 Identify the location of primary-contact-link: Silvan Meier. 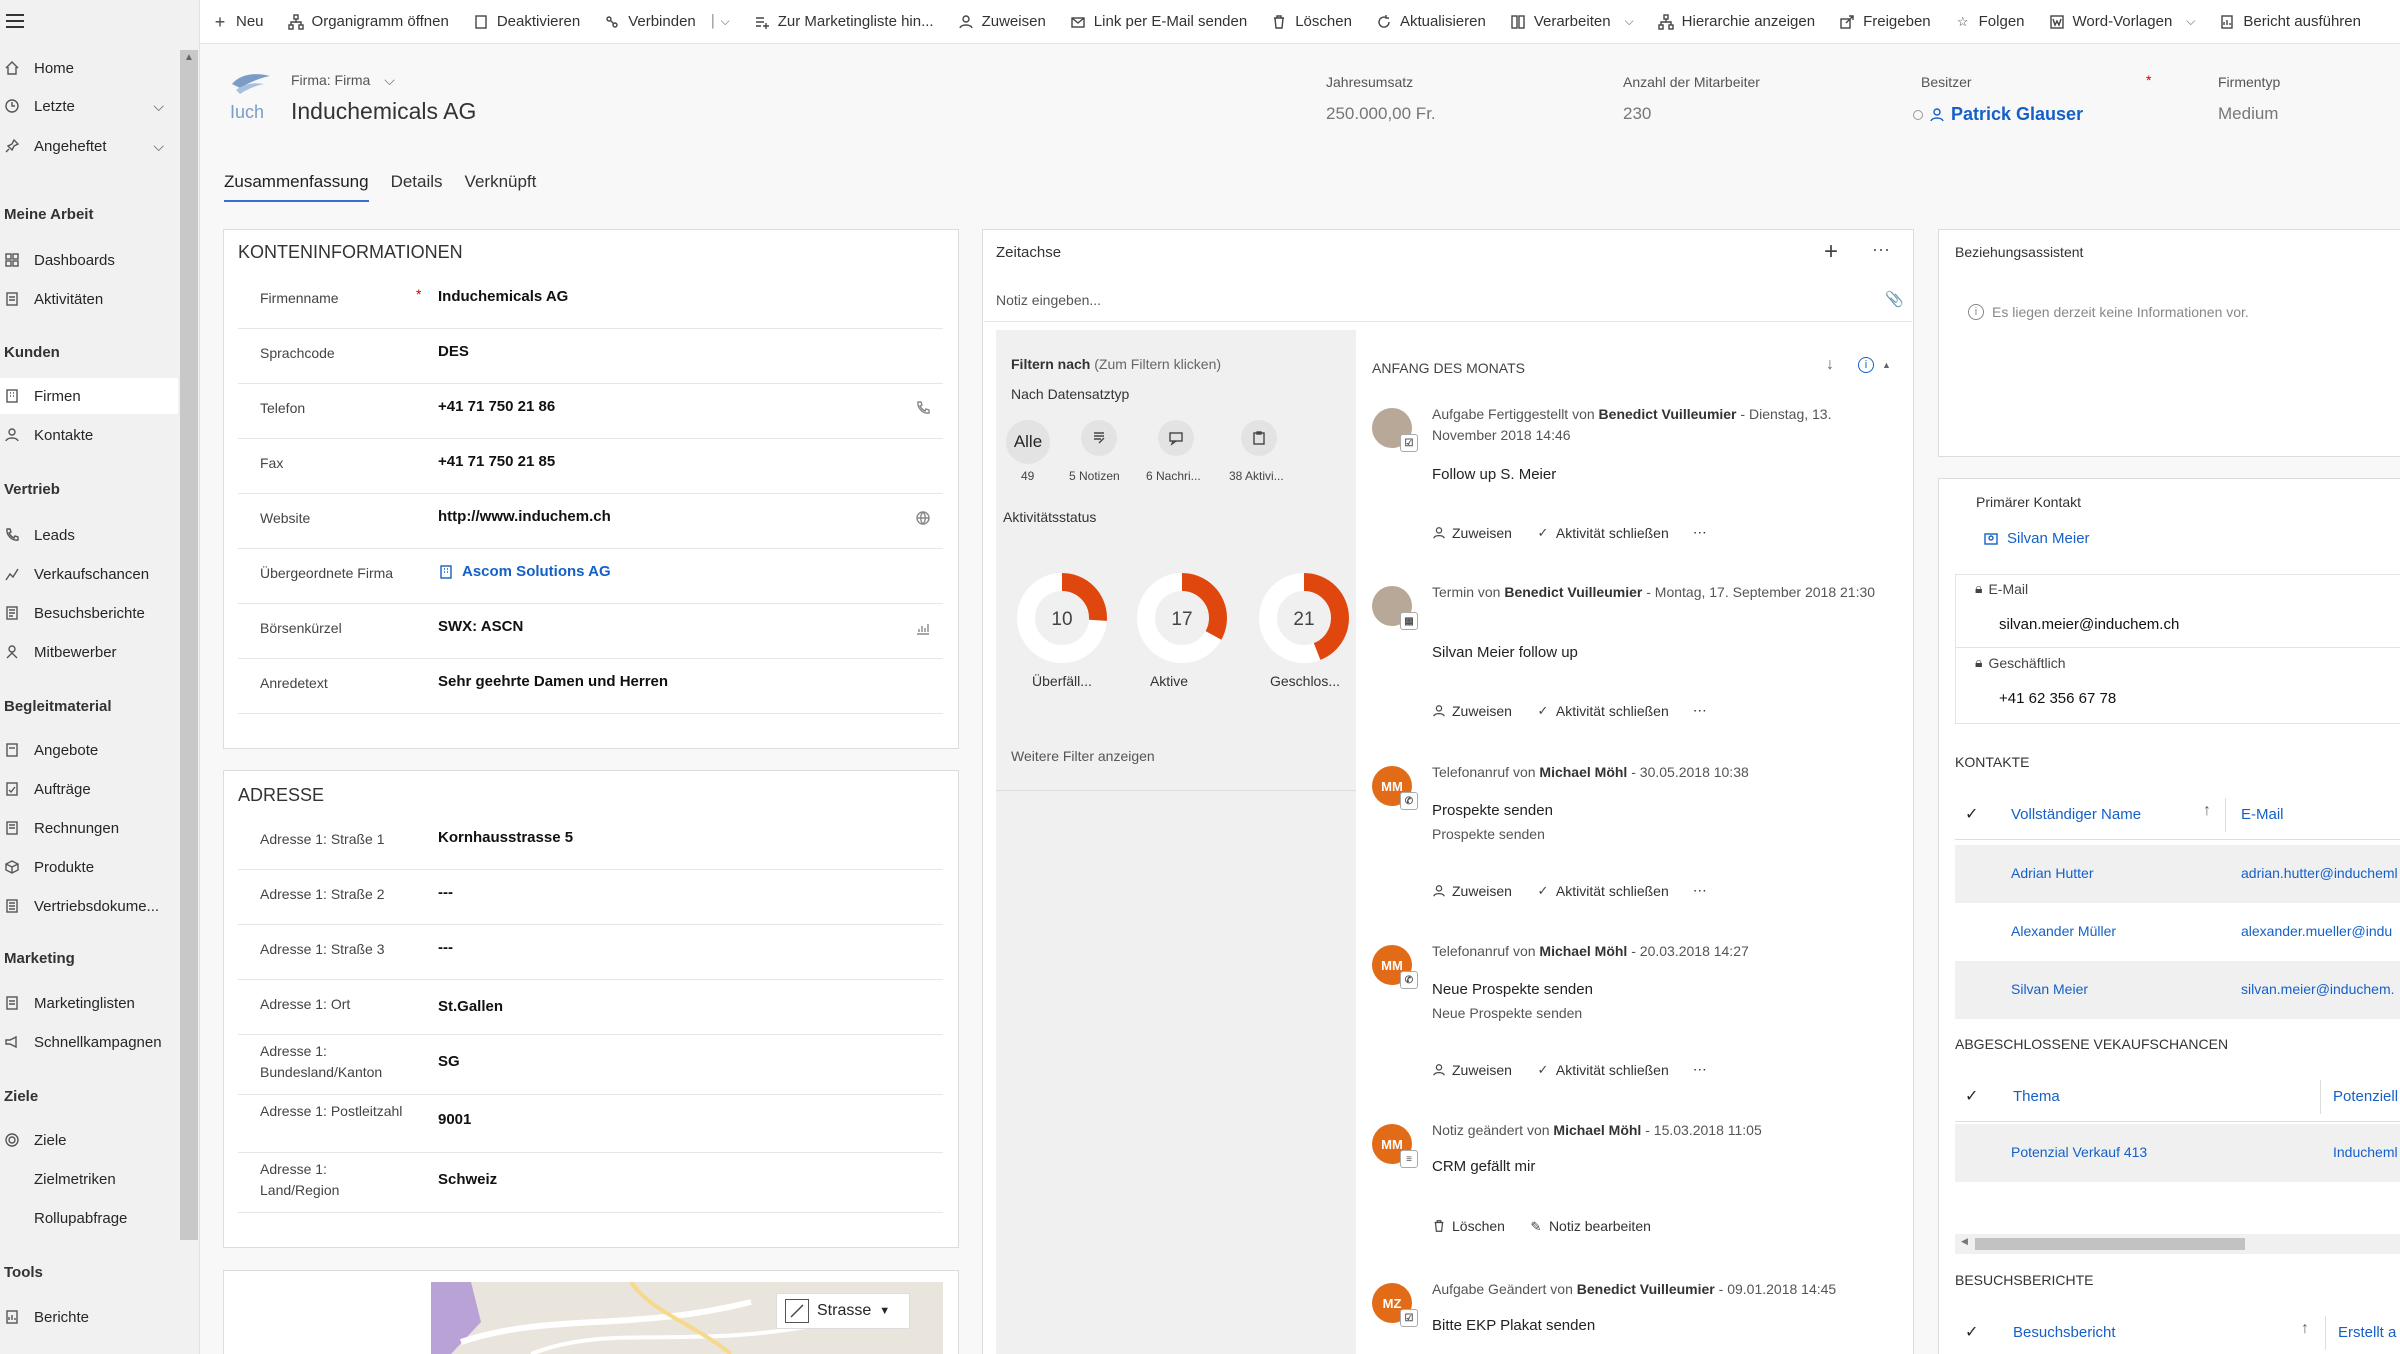
(2048, 538).